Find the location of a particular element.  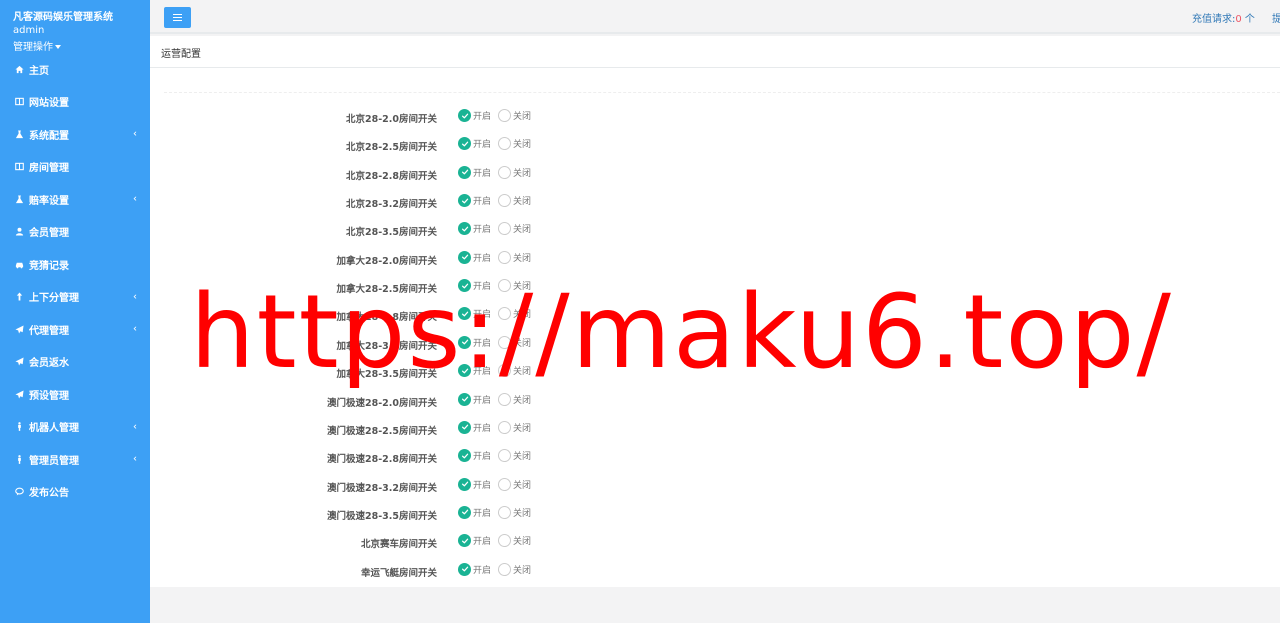

room-switch-label: 北京28-3.2房间开关 is located at coordinates (391, 205).